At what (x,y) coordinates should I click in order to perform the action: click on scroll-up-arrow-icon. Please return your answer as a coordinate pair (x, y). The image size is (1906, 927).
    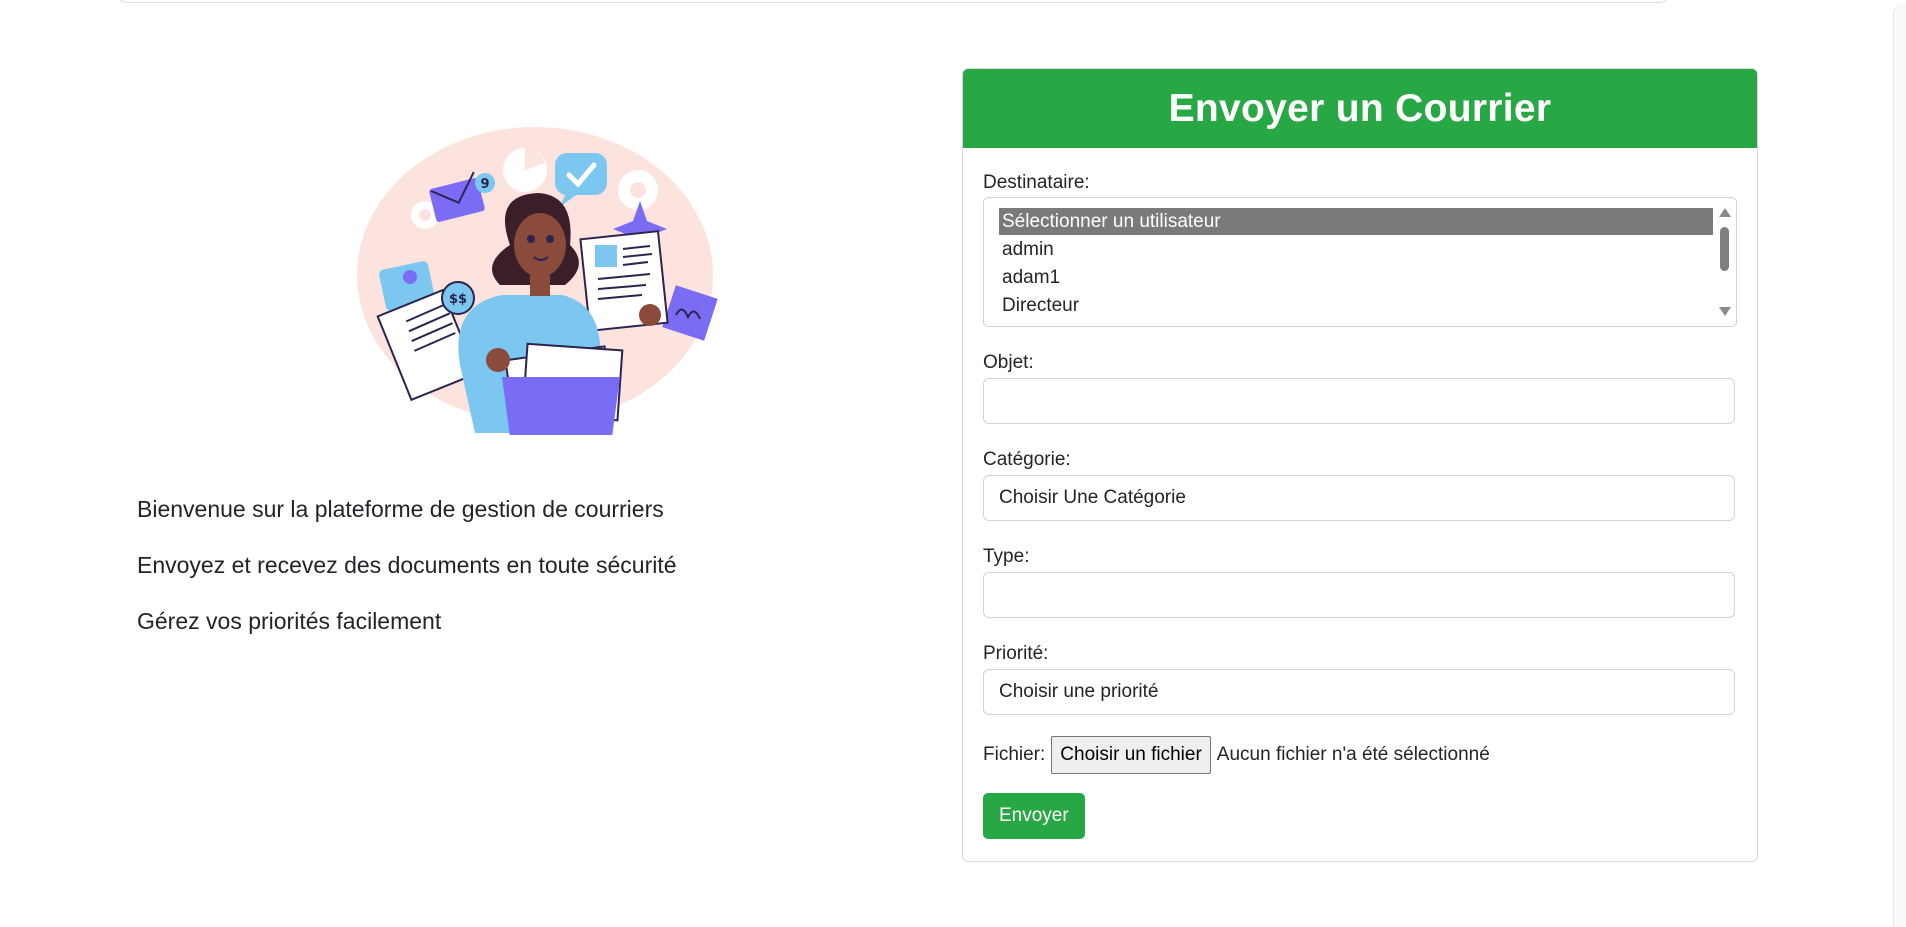
    Looking at the image, I should click on (1725, 212).